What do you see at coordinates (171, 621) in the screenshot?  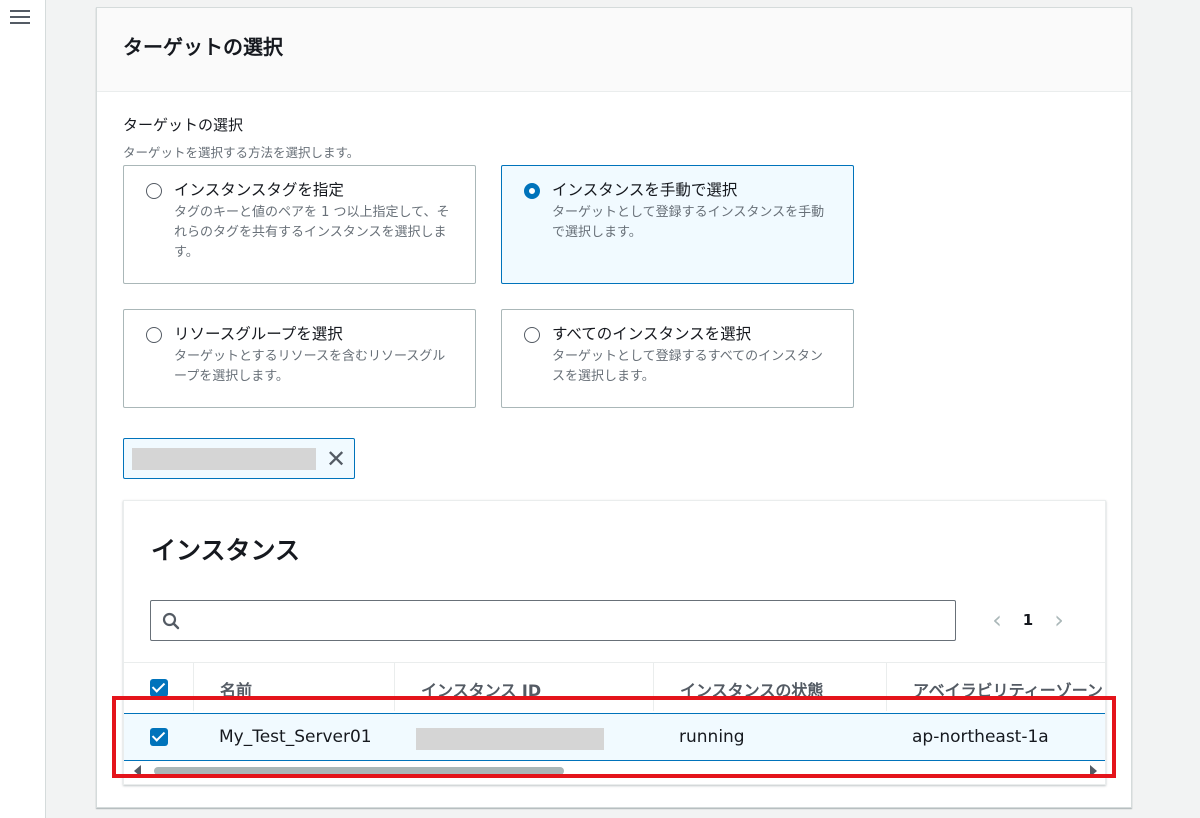 I see `search-icon` at bounding box center [171, 621].